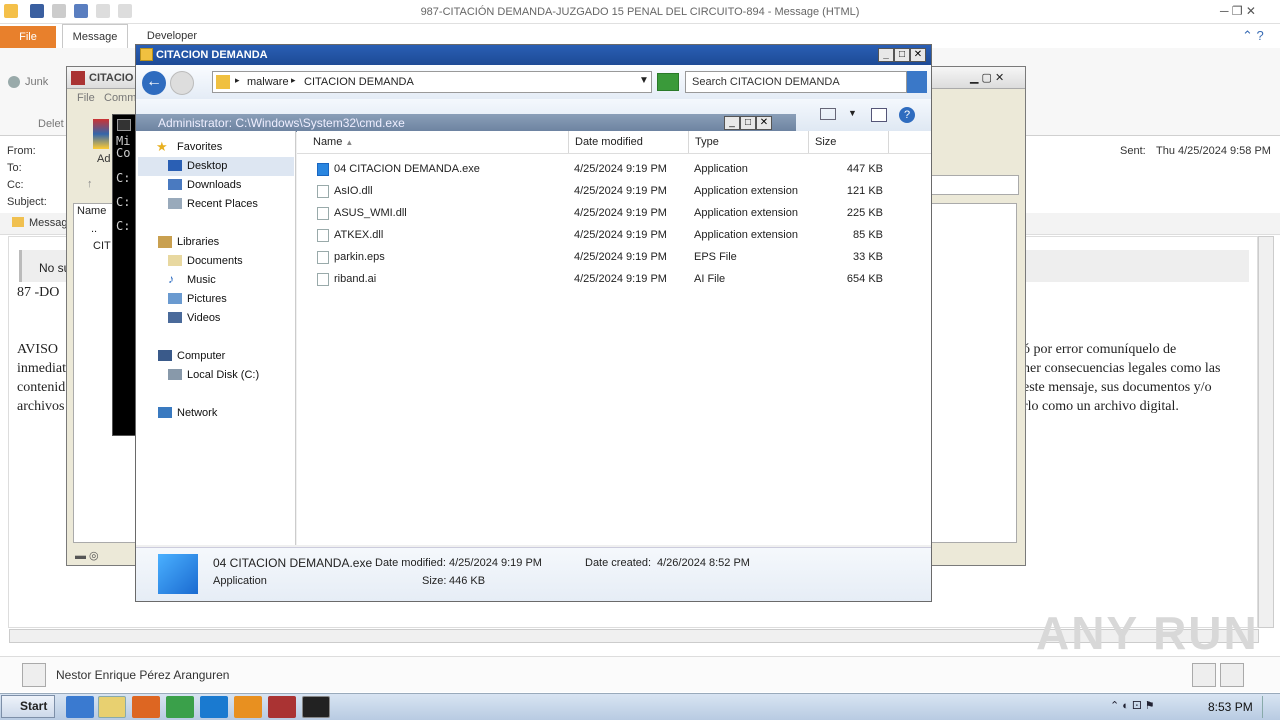 The width and height of the screenshot is (1280, 720). What do you see at coordinates (852, 113) in the screenshot?
I see `views-dropdown-icon: ▼` at bounding box center [852, 113].